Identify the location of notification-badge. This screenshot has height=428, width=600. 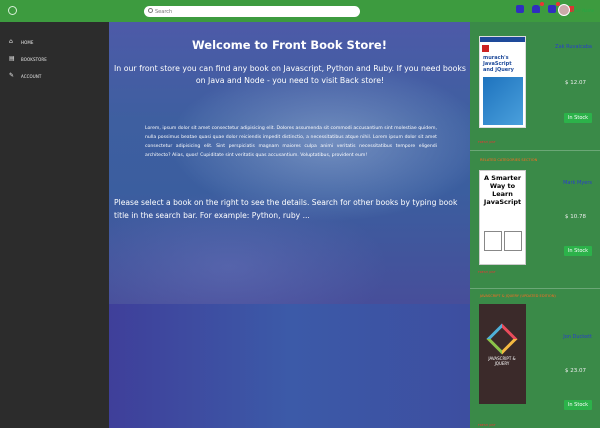
(542, 4).